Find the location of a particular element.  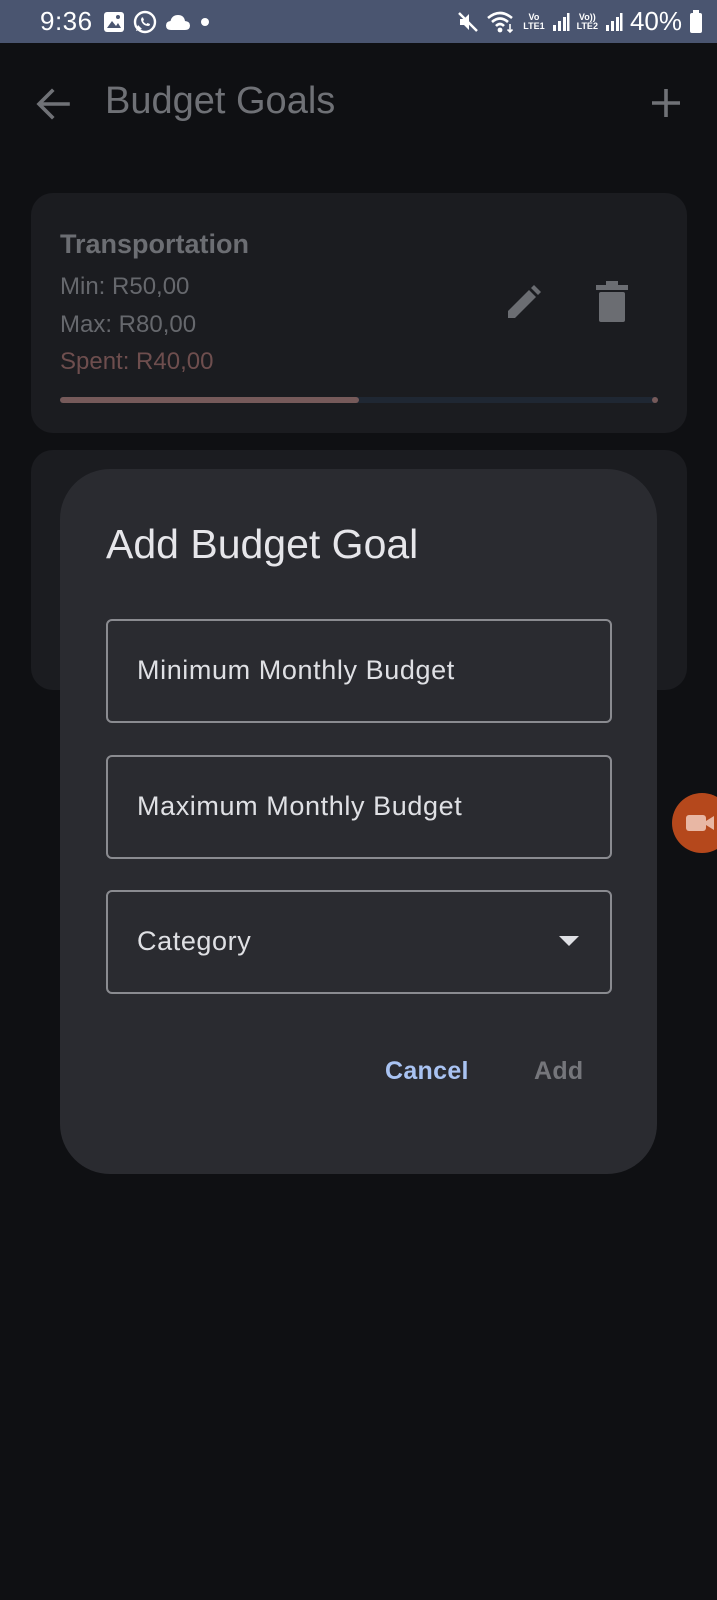

cancel-button: Cancel is located at coordinates (427, 1071).